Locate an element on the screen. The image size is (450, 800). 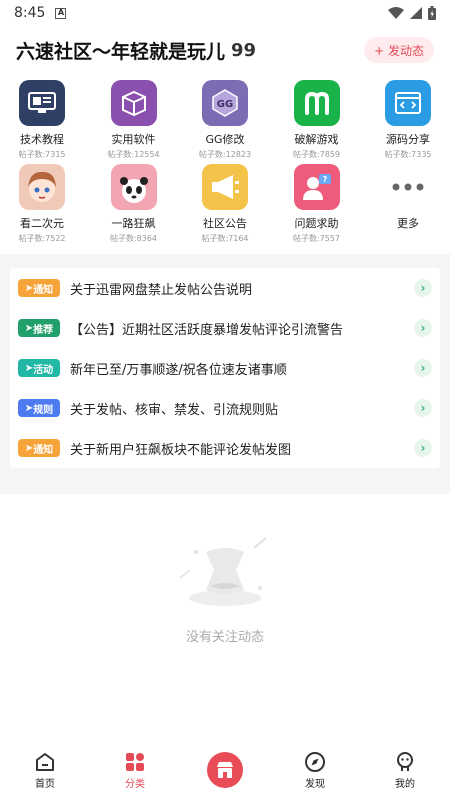
page-title: 六速社区～年轻就是玩儿 is located at coordinates (121, 51).